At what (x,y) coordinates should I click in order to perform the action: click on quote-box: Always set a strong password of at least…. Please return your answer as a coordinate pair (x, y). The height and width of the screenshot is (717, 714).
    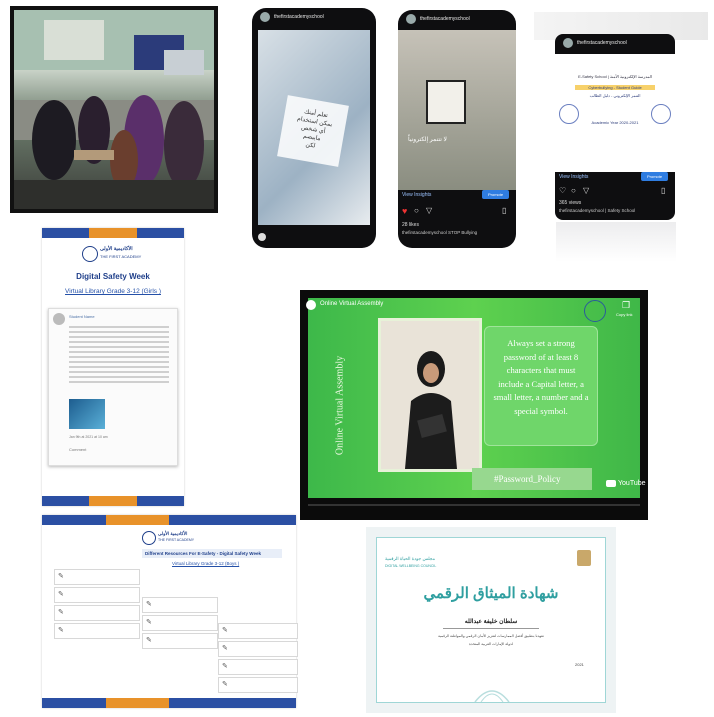
    Looking at the image, I should click on (541, 386).